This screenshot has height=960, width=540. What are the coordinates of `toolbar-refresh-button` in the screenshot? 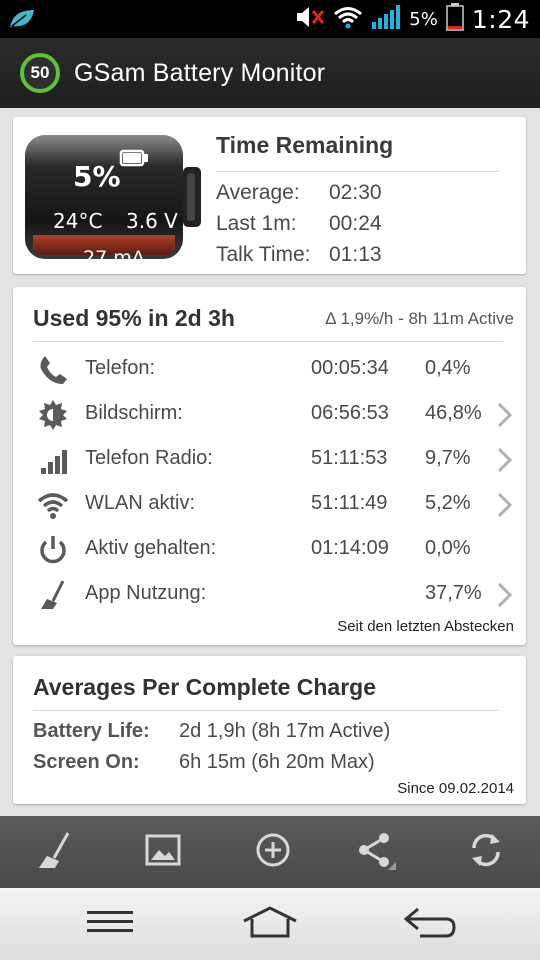 It's located at (486, 852).